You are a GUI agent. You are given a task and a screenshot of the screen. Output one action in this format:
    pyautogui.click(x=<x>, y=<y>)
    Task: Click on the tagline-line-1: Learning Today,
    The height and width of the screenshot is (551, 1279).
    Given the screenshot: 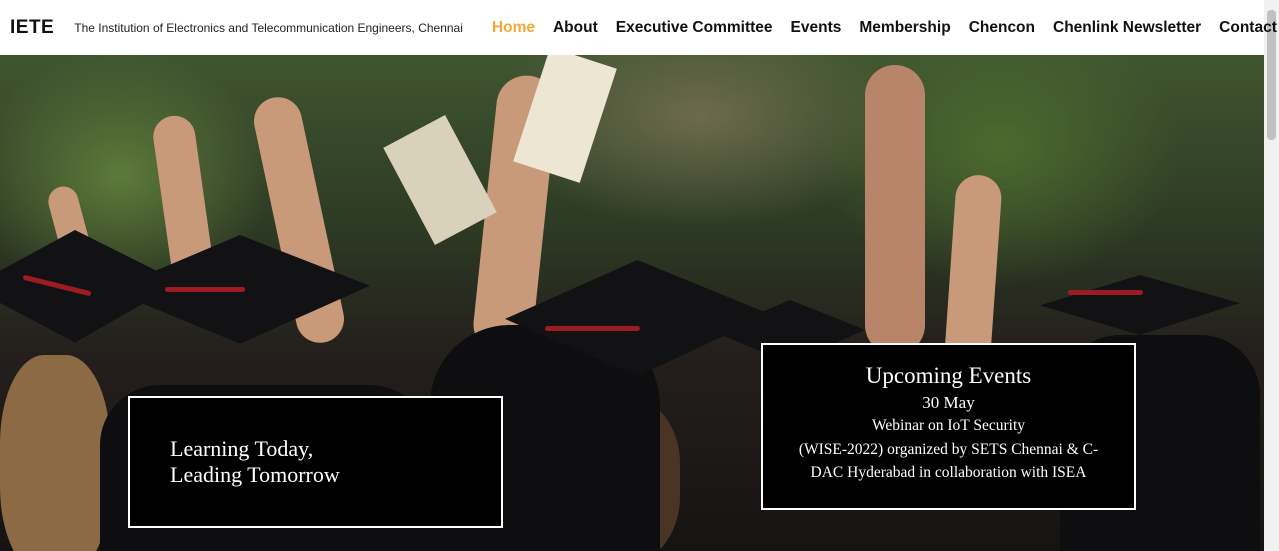 What is the action you would take?
    pyautogui.click(x=242, y=448)
    